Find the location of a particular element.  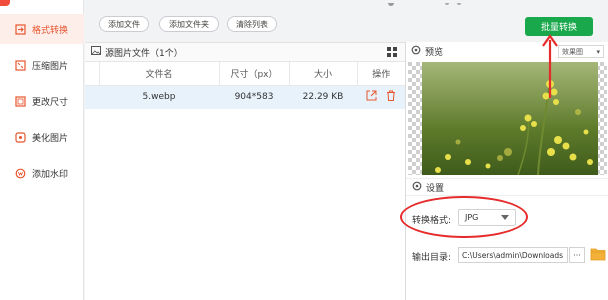

sidebar-item-label: 添加水印 is located at coordinates (50, 174).